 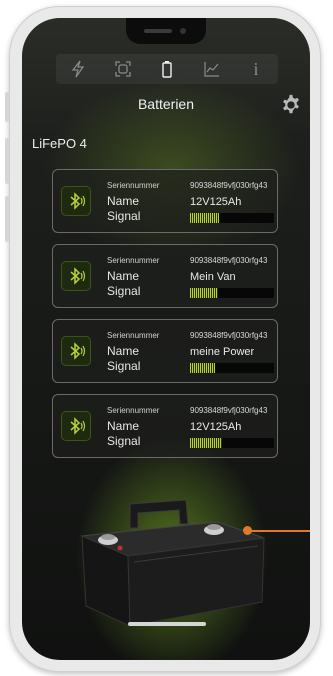 I want to click on tab-bar: i, so click(x=167, y=69).